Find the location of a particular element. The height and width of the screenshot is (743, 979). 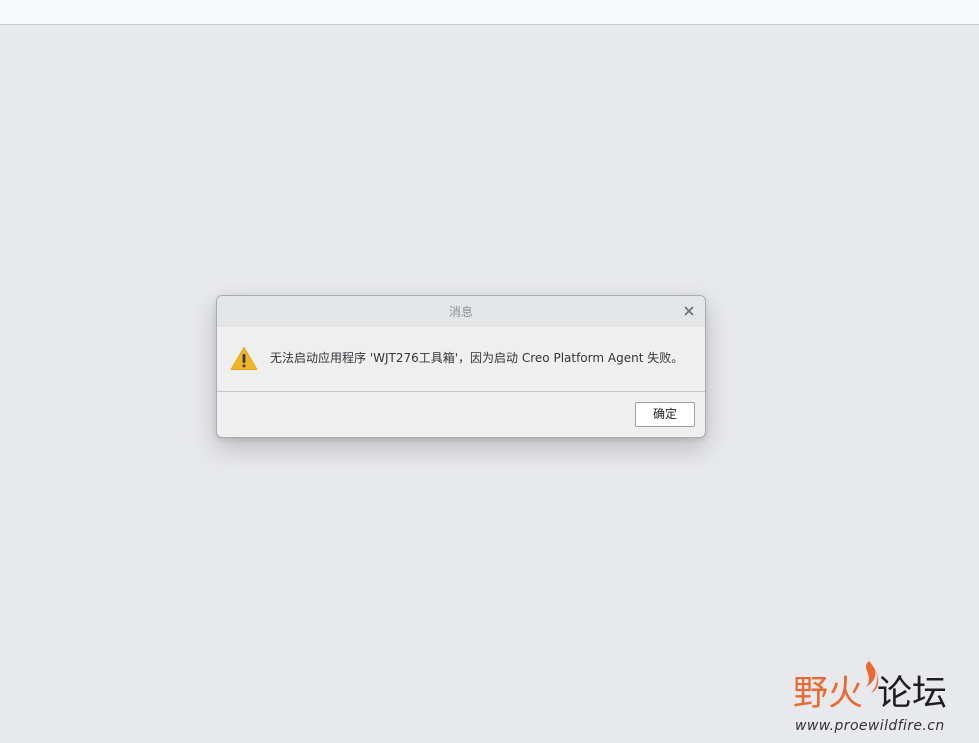

top-toolbar-strip is located at coordinates (489, 12).